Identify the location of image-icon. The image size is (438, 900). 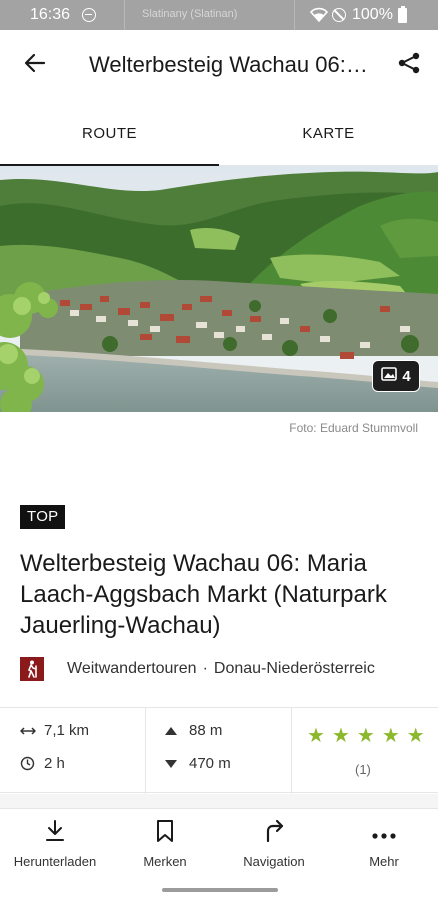
(389, 376).